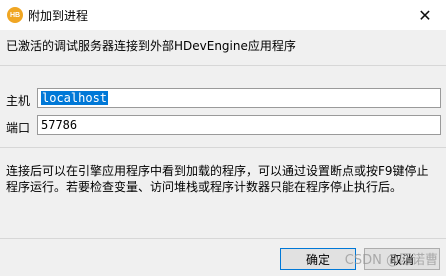  What do you see at coordinates (239, 125) in the screenshot?
I see `port-input: 57786` at bounding box center [239, 125].